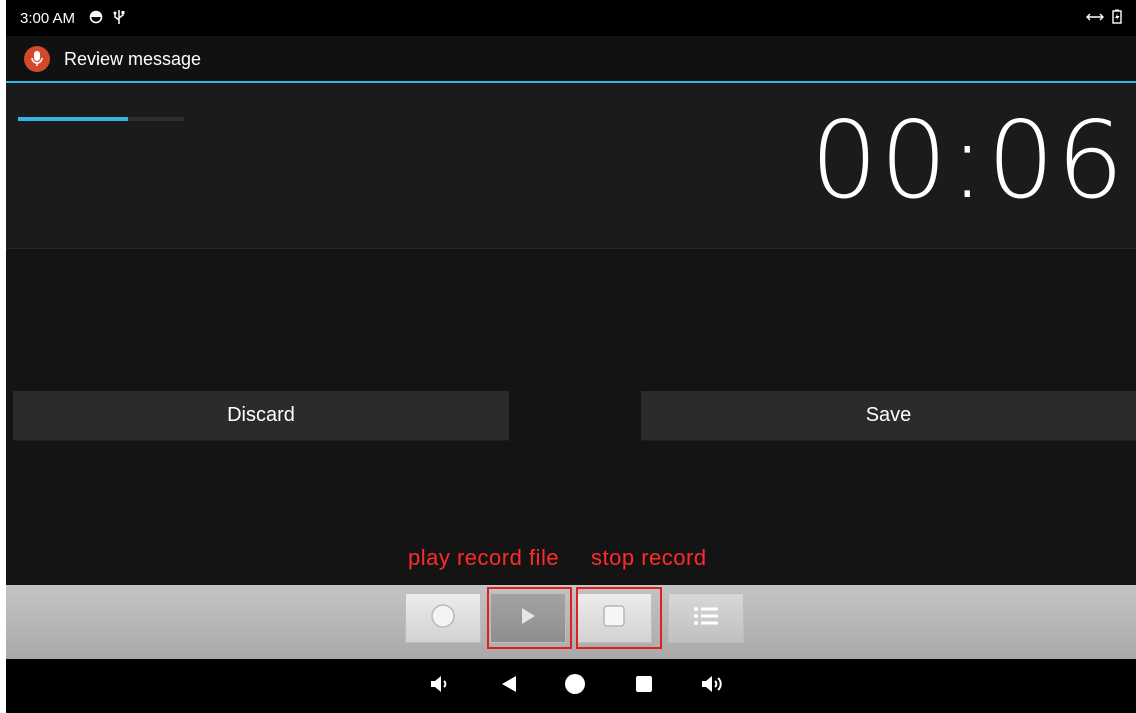  What do you see at coordinates (529, 618) in the screenshot?
I see `highlight-play` at bounding box center [529, 618].